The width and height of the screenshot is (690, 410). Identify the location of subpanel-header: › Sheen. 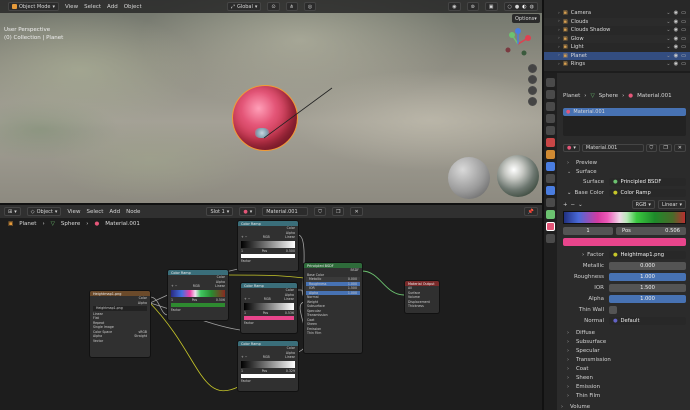
(624, 377).